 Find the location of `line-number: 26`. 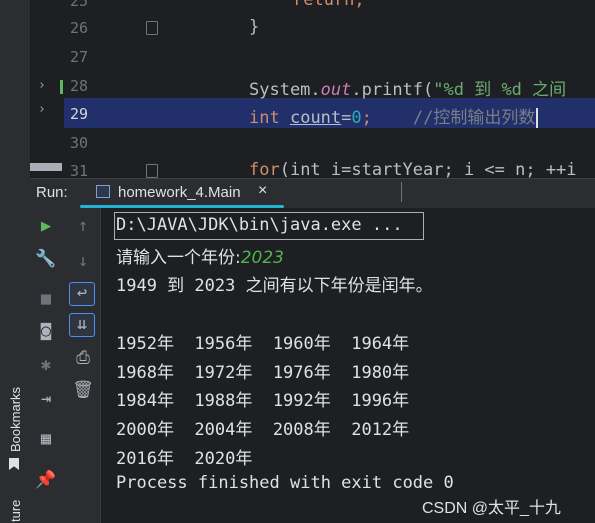

line-number: 26 is located at coordinates (79, 28).